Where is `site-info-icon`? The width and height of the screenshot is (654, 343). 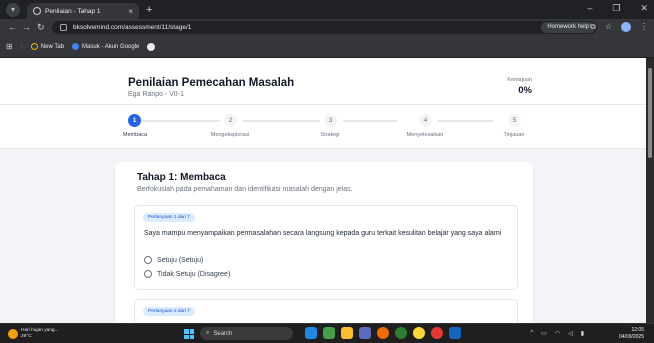
site-info-icon is located at coordinates (63, 27).